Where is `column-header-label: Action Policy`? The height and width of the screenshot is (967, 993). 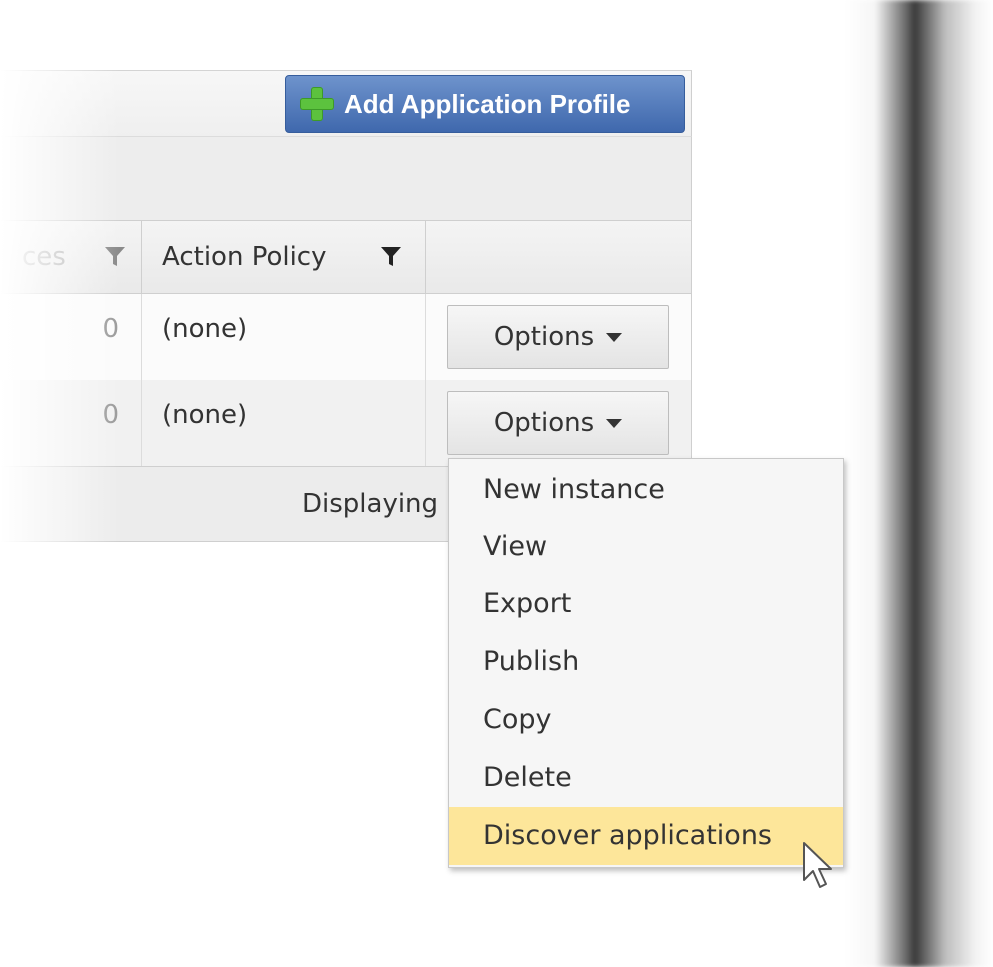 column-header-label: Action Policy is located at coordinates (244, 257).